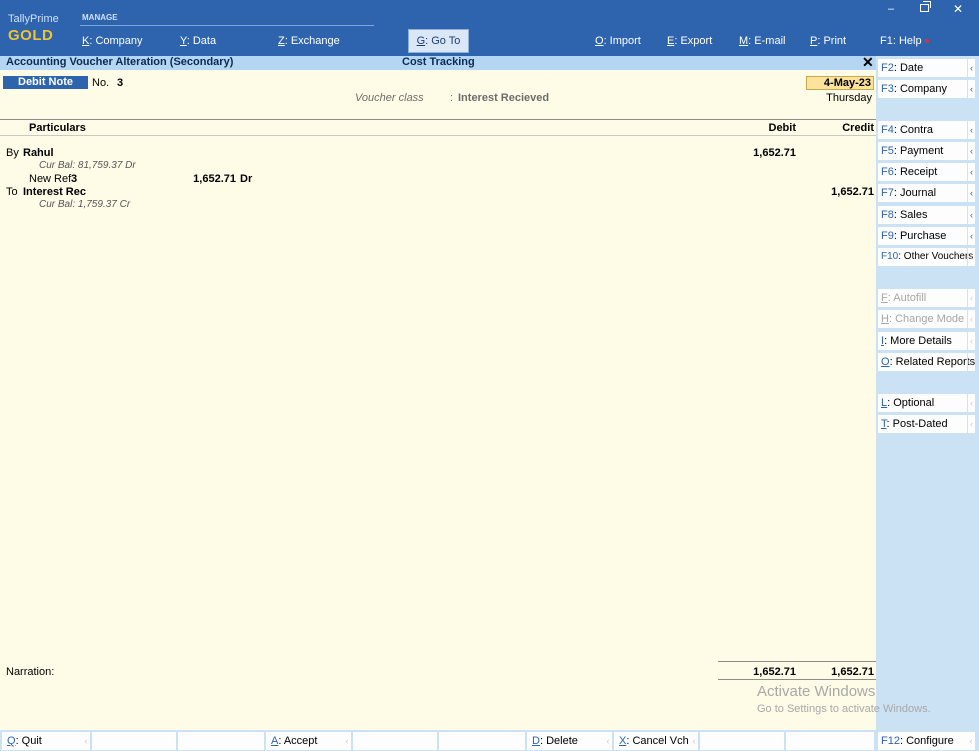 Image resolution: width=979 pixels, height=751 pixels. I want to click on sidebar-optional-button: L: Optional ‹, so click(926, 403).